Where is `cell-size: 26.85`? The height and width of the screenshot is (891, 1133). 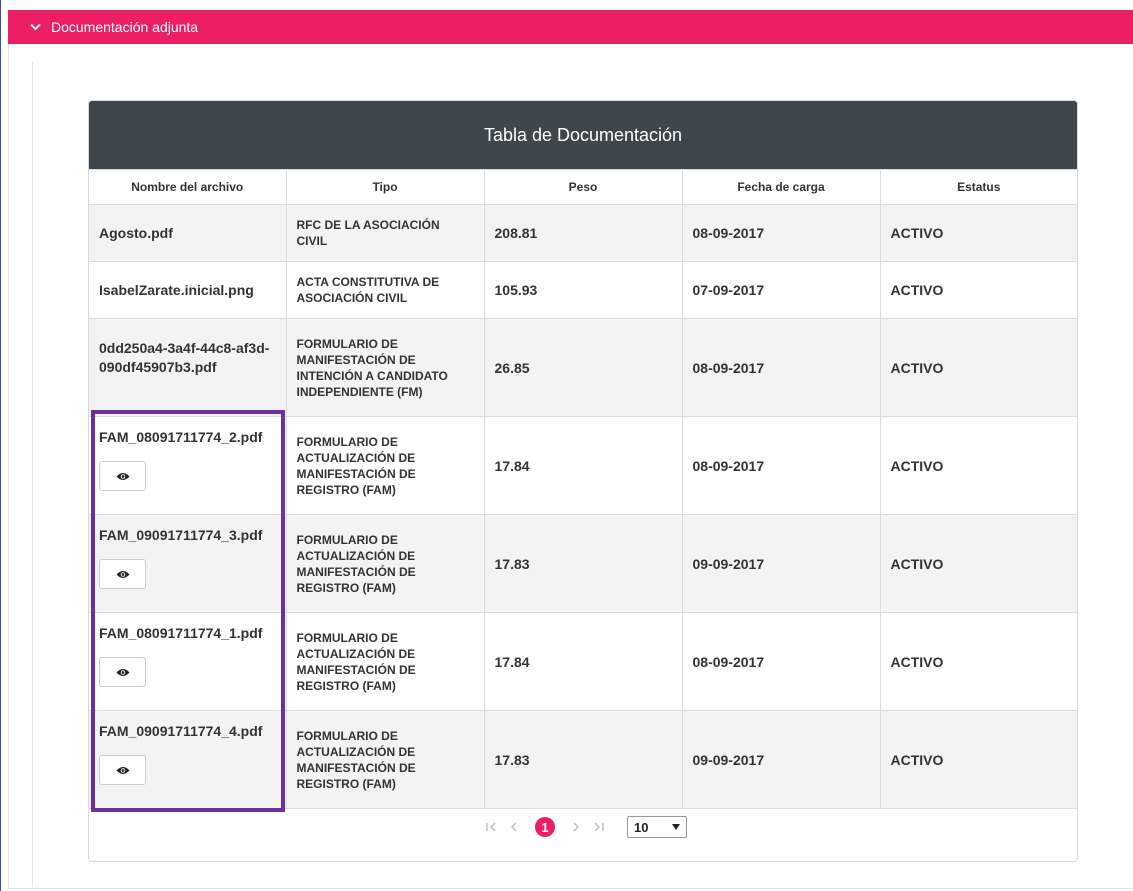
cell-size: 26.85 is located at coordinates (583, 367).